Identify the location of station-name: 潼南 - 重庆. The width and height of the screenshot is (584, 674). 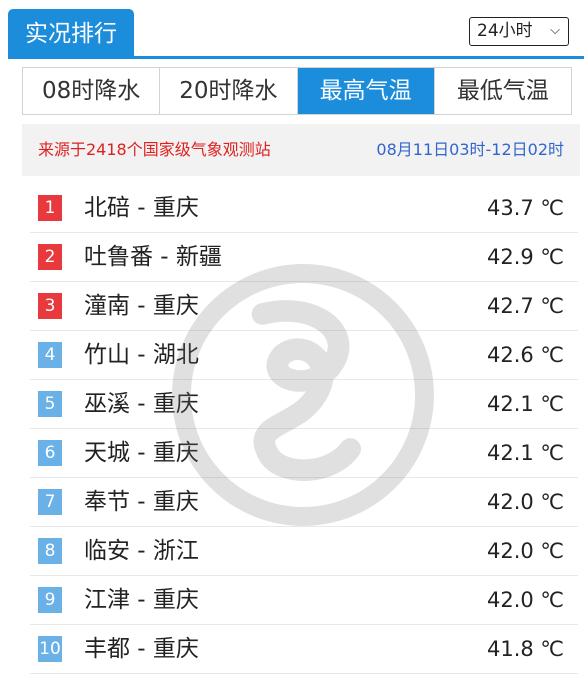
(141, 306).